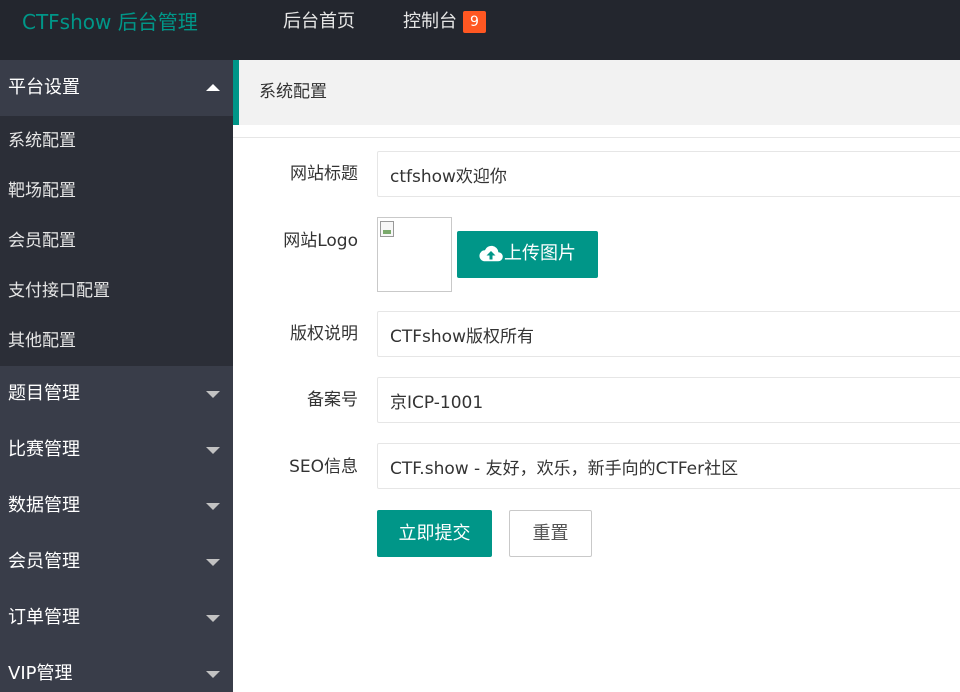 The image size is (960, 692). Describe the element at coordinates (323, 467) in the screenshot. I see `seo-label: SEO信息` at that location.